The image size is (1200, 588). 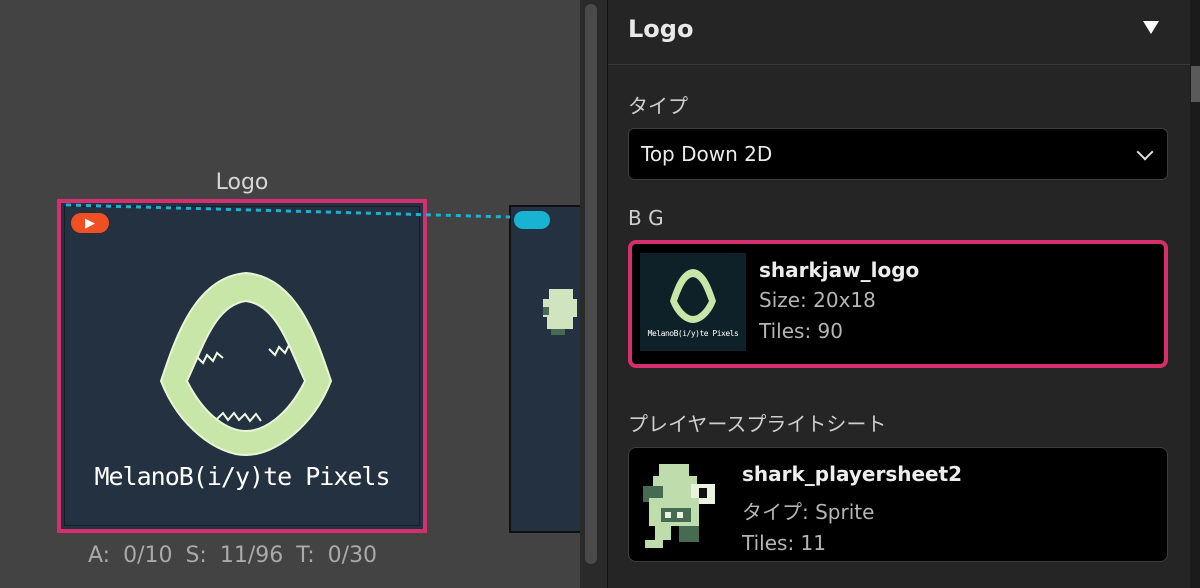 What do you see at coordinates (757, 424) in the screenshot?
I see `sprite-sheet-label: プレイヤースプライトシート` at bounding box center [757, 424].